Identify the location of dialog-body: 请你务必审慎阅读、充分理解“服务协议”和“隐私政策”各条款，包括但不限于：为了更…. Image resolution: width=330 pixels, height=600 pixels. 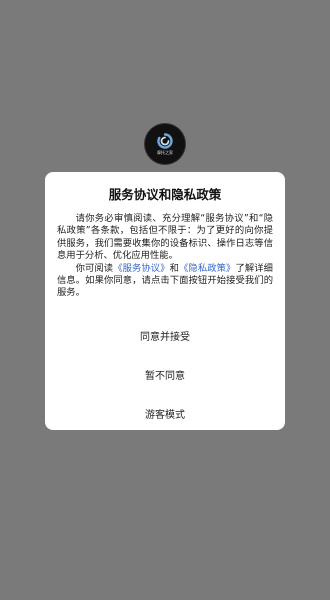
(165, 256).